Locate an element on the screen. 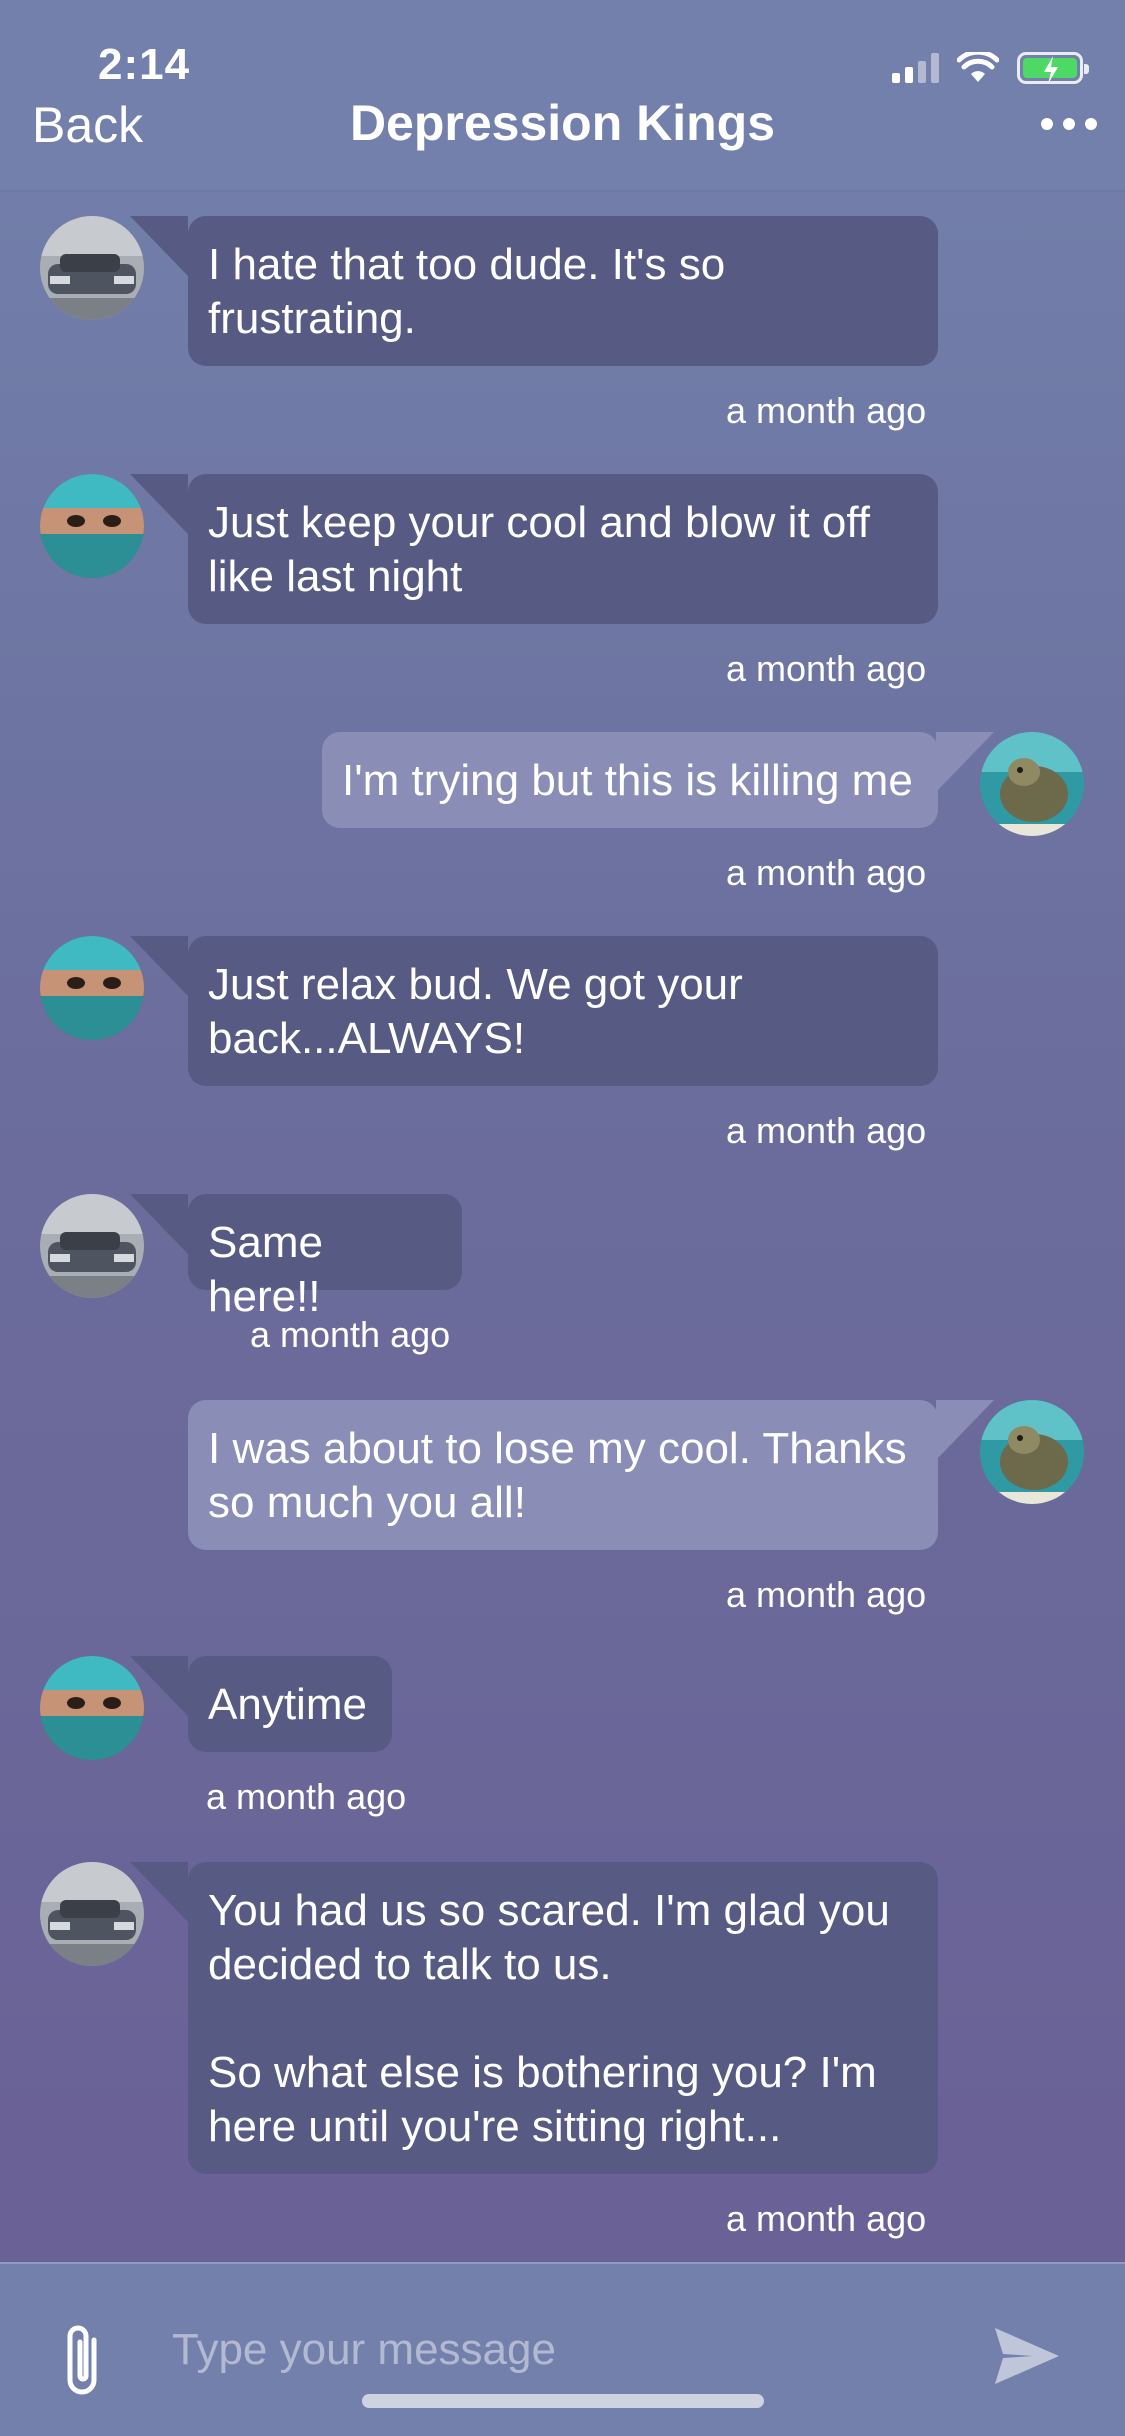 Image resolution: width=1125 pixels, height=2436 pixels. message-input is located at coordinates (562, 2350).